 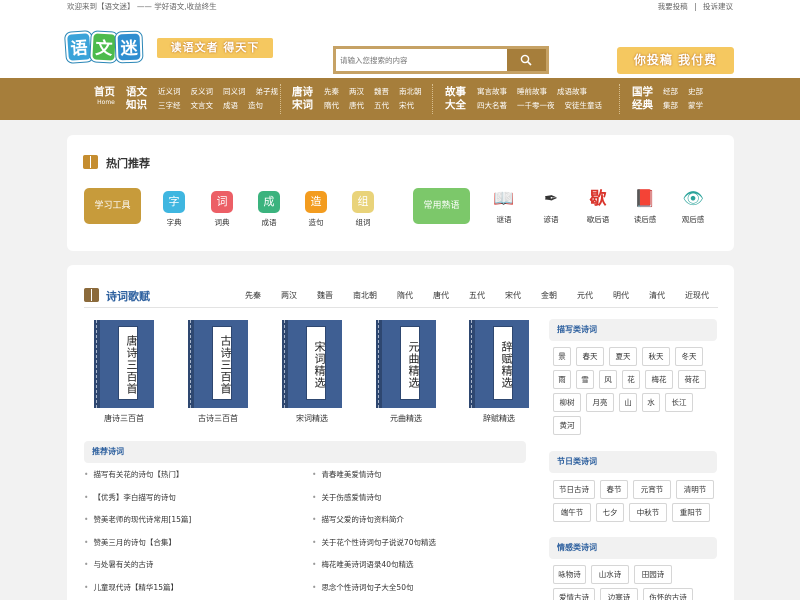 I want to click on tag-chip: 七夕, so click(x=610, y=512).